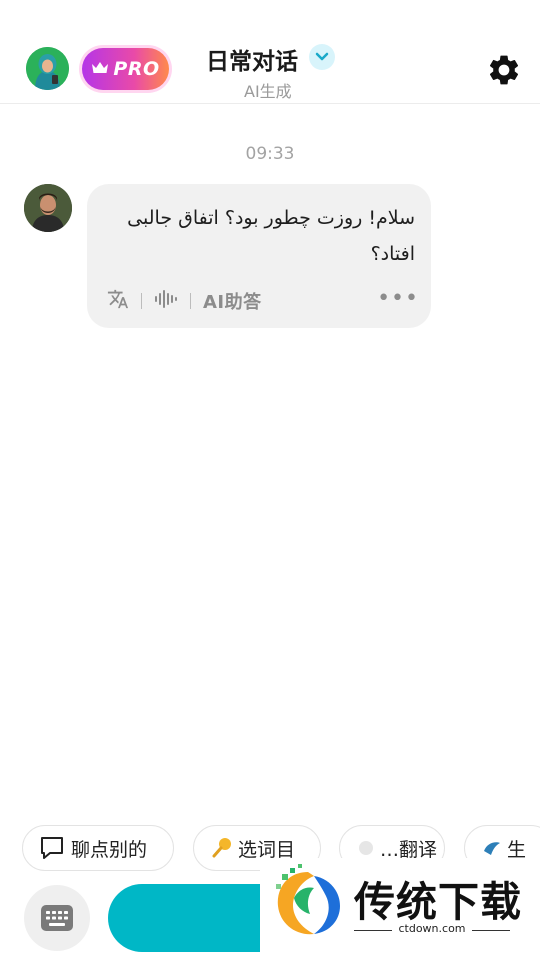  What do you see at coordinates (263, 301) in the screenshot?
I see `message-toolbar: AI助答 •••` at bounding box center [263, 301].